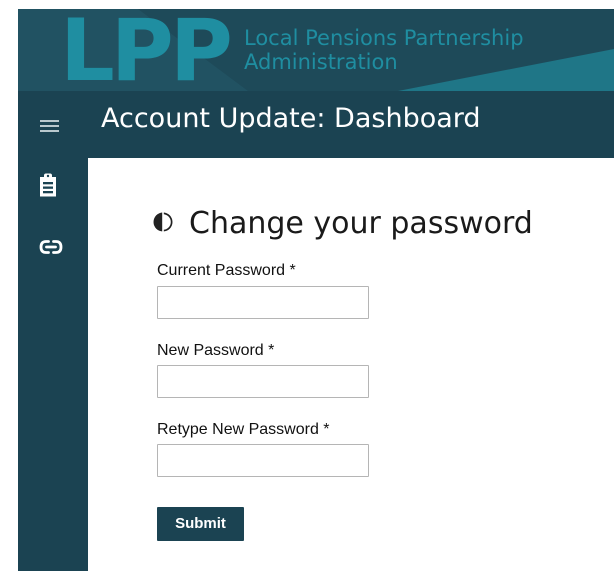  Describe the element at coordinates (163, 222) in the screenshot. I see `contrast-circle-icon` at that location.